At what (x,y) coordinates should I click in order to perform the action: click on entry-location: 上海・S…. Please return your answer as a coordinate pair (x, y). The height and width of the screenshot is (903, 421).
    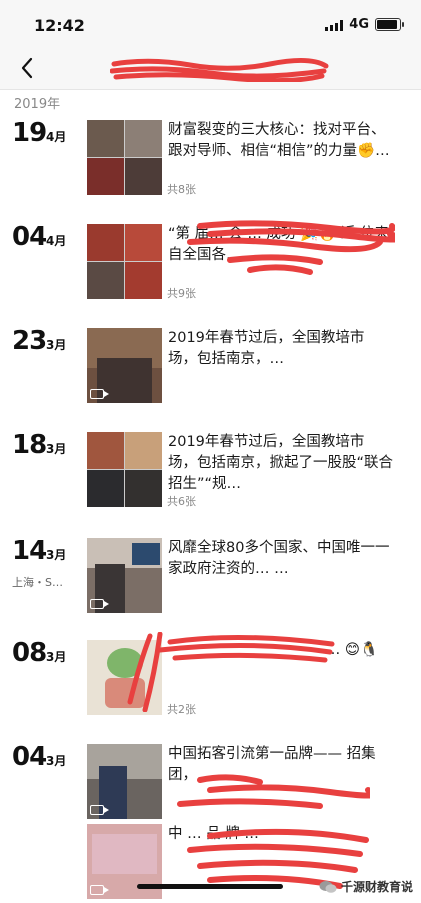
    Looking at the image, I should click on (37, 582).